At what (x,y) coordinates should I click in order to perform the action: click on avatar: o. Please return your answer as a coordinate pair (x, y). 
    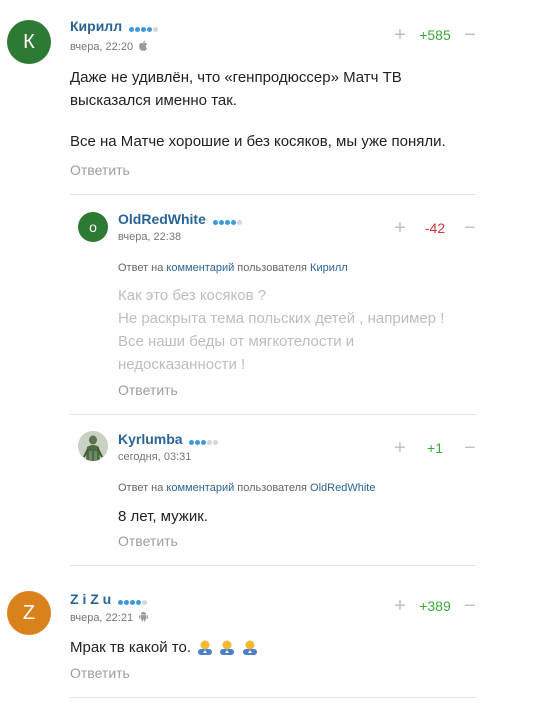
    Looking at the image, I should click on (93, 227).